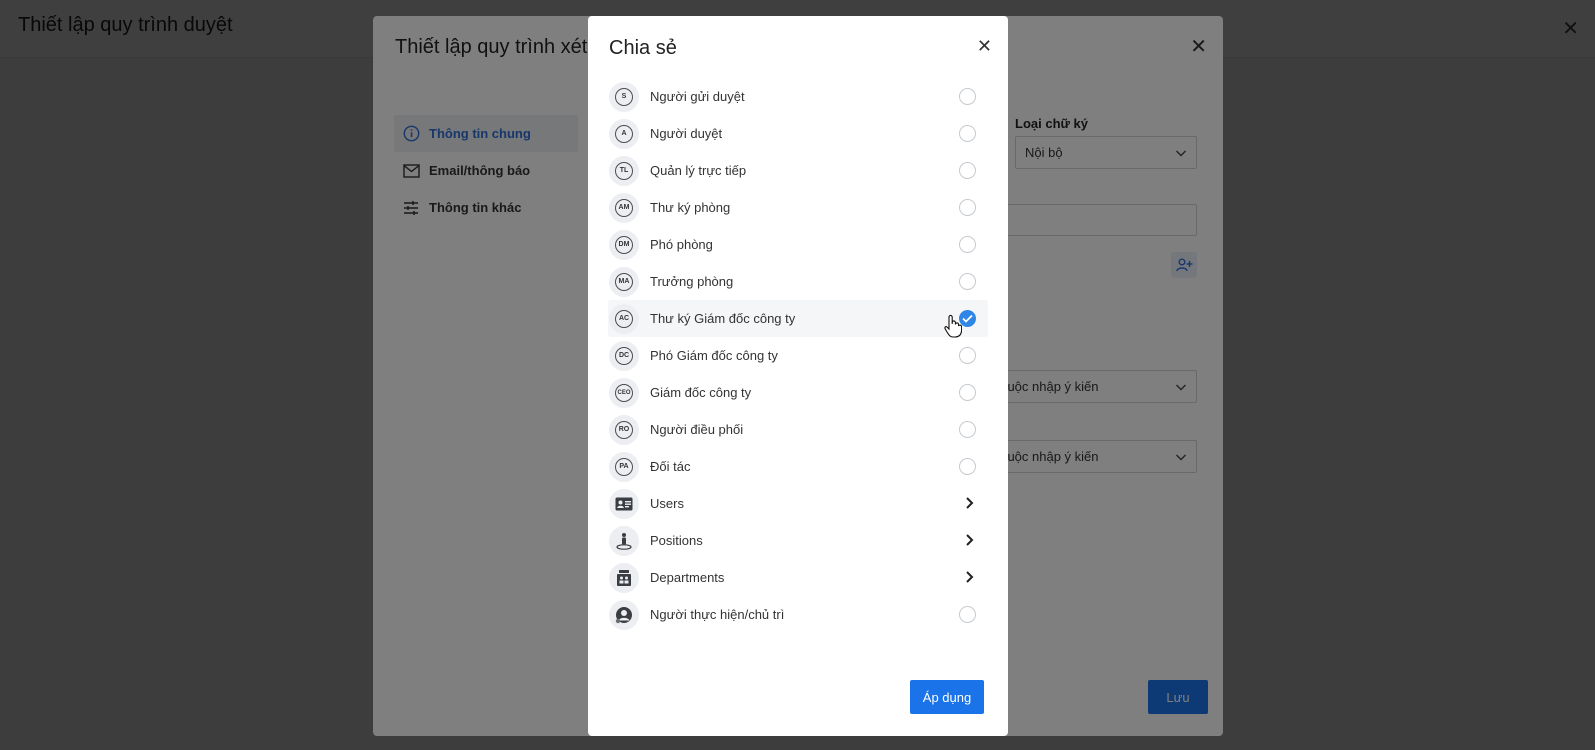  I want to click on share-option-ceo-secretary: AC Thư ký Giám đốc công ty, so click(798, 319).